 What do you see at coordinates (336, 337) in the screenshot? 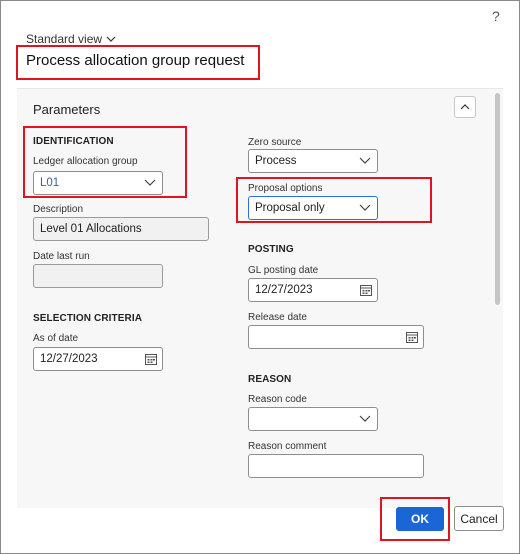
I see `release-date-field` at bounding box center [336, 337].